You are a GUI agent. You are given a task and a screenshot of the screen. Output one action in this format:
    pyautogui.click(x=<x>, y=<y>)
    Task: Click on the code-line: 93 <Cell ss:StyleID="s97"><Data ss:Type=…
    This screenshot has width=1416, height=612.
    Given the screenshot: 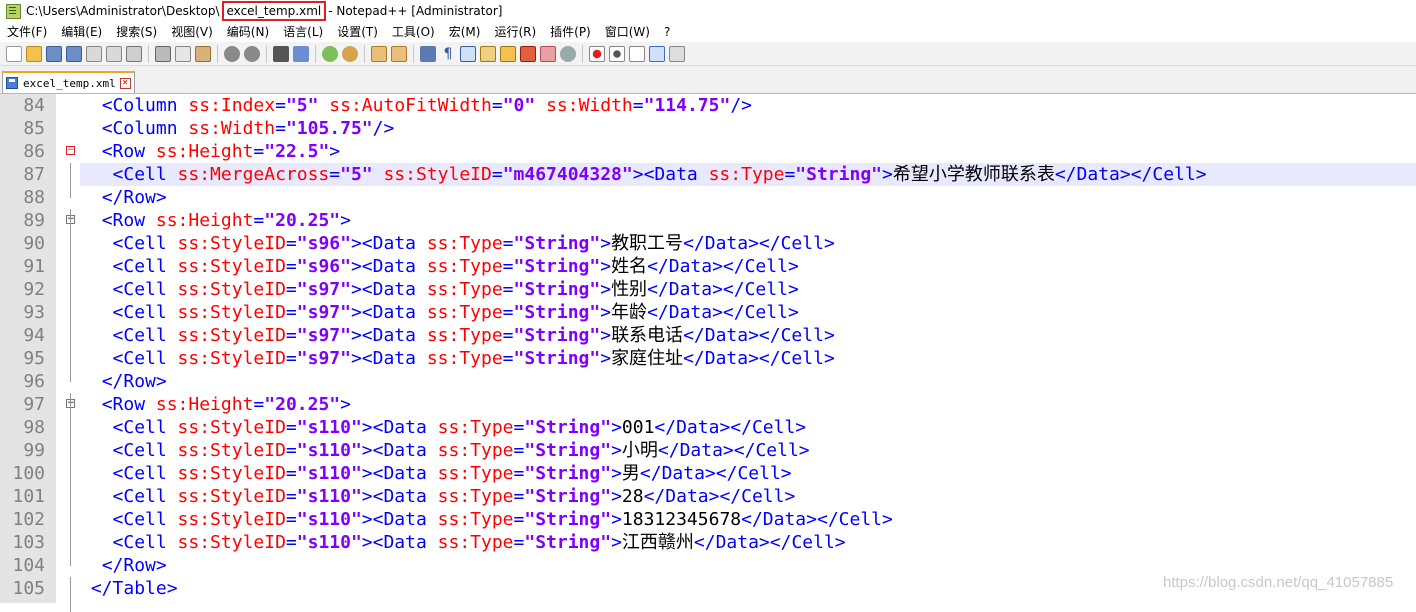 What is the action you would take?
    pyautogui.click(x=708, y=312)
    